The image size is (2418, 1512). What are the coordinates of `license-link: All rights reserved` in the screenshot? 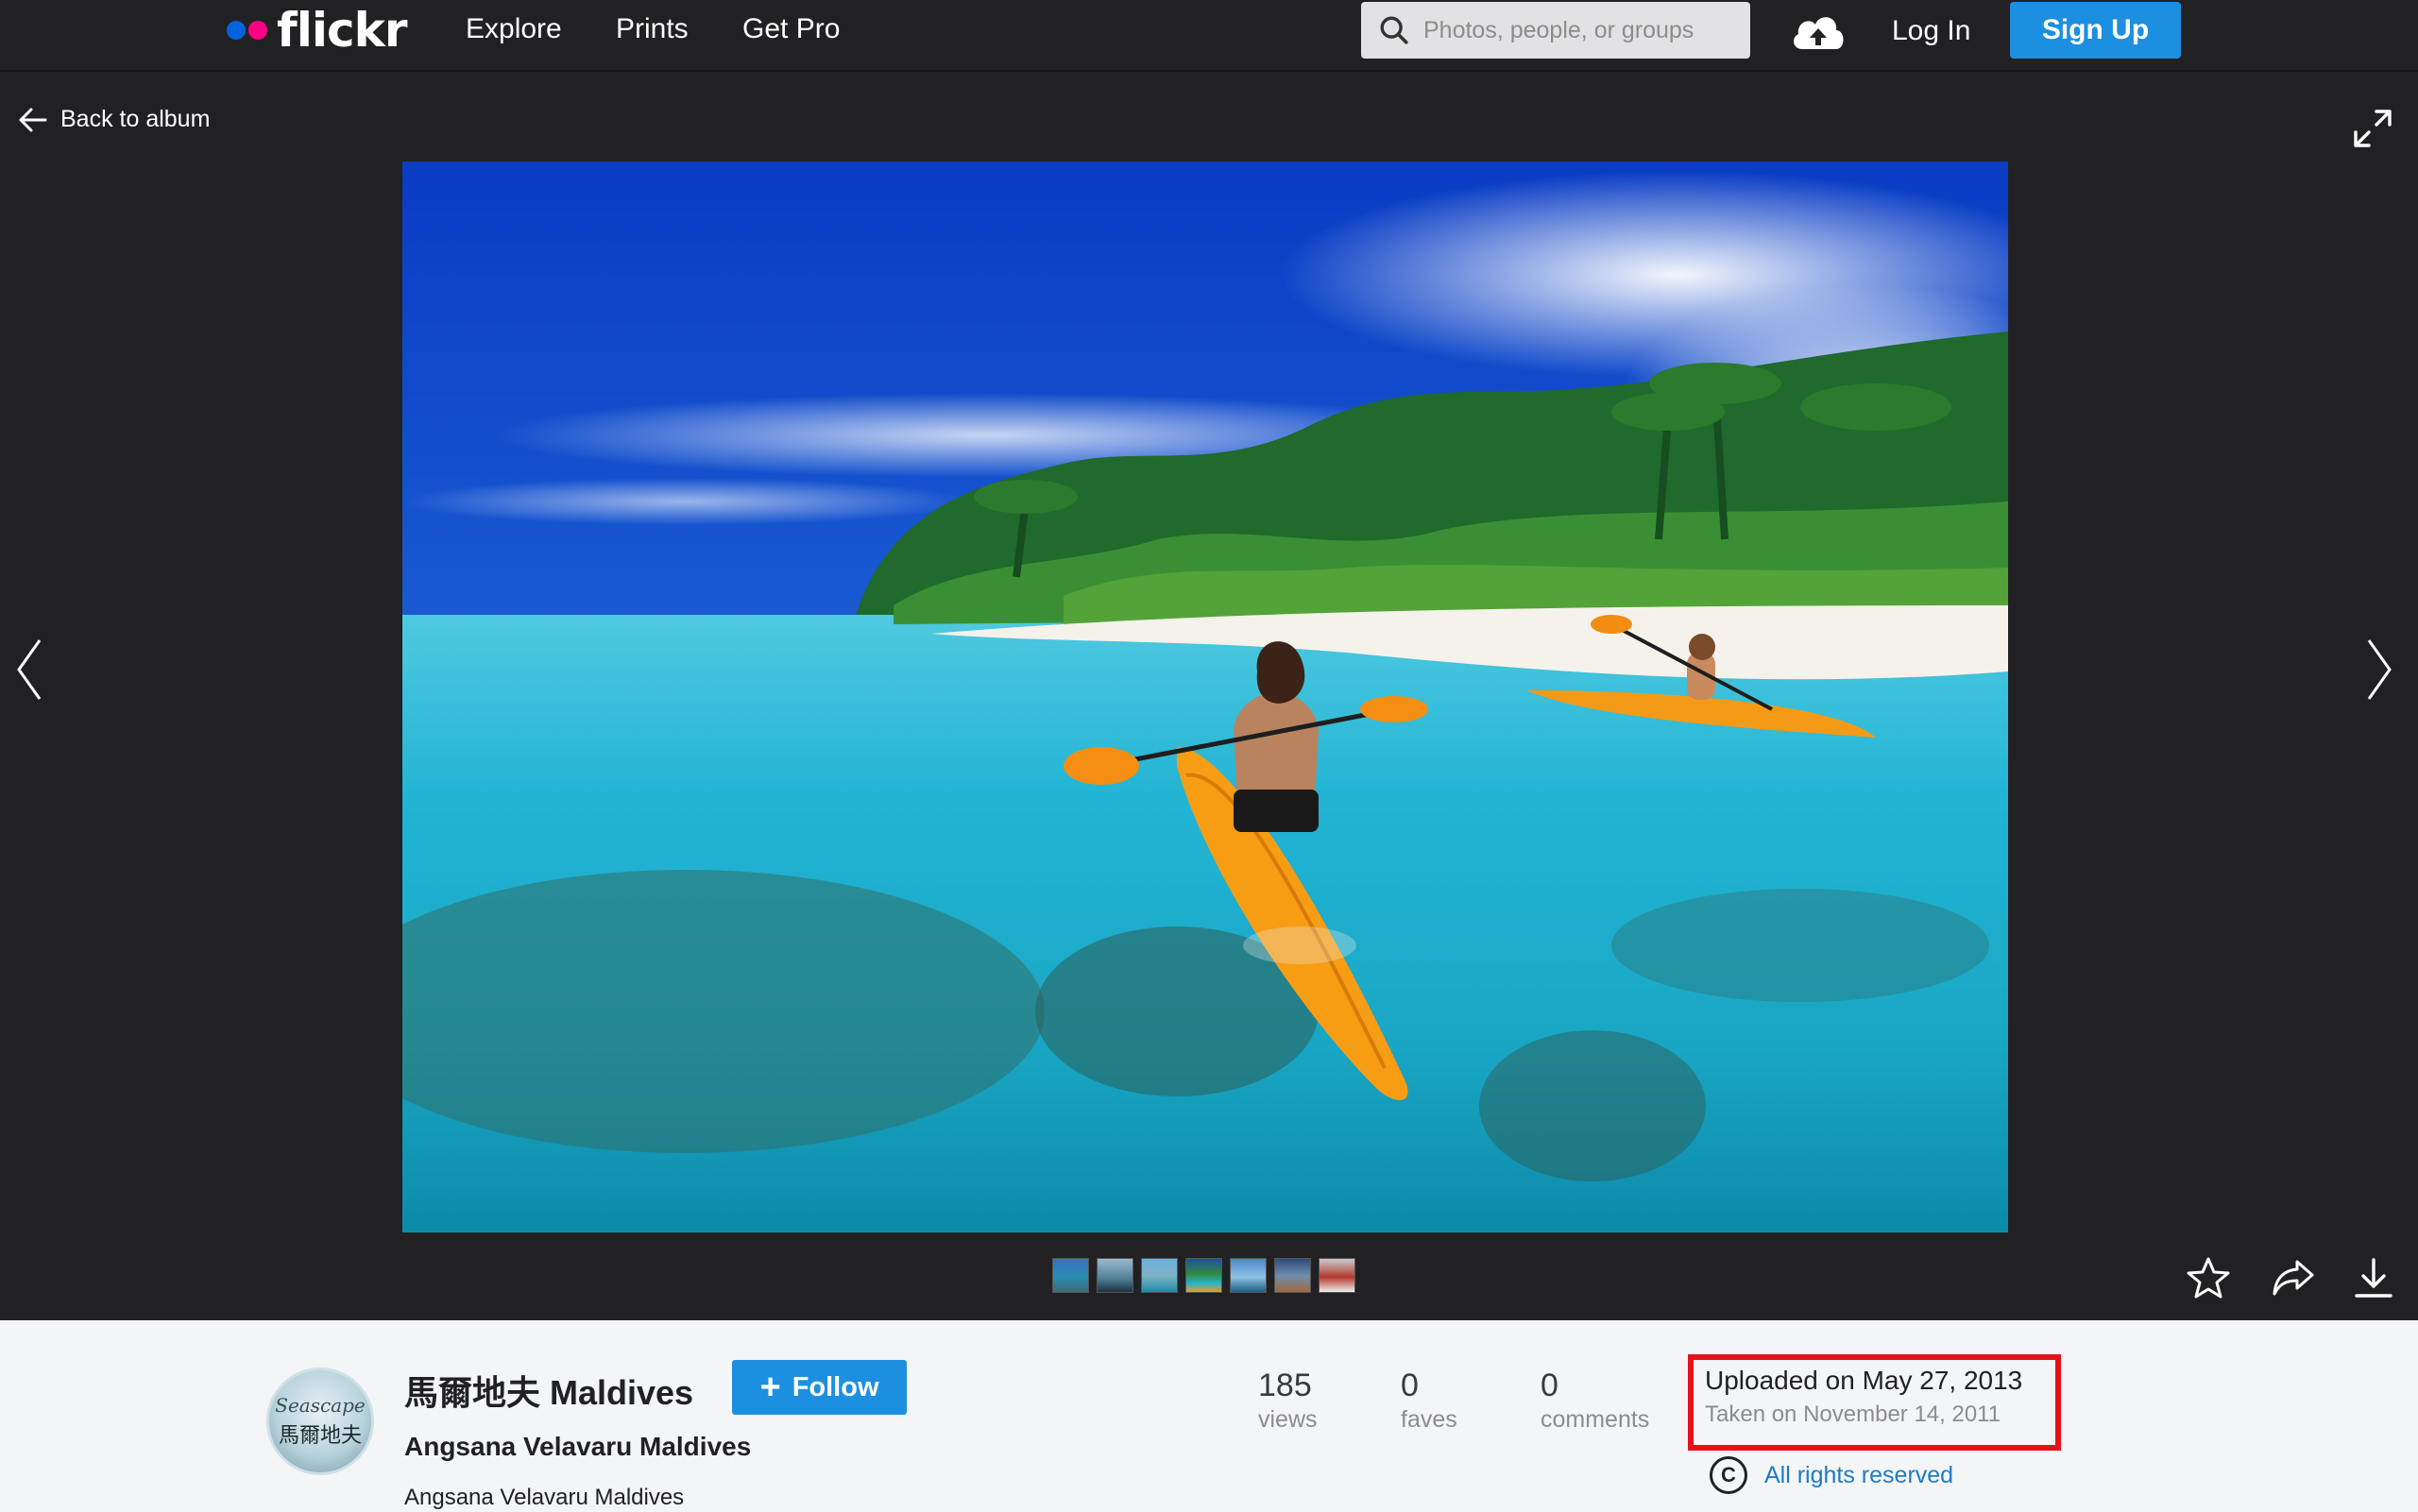 It's located at (1859, 1475).